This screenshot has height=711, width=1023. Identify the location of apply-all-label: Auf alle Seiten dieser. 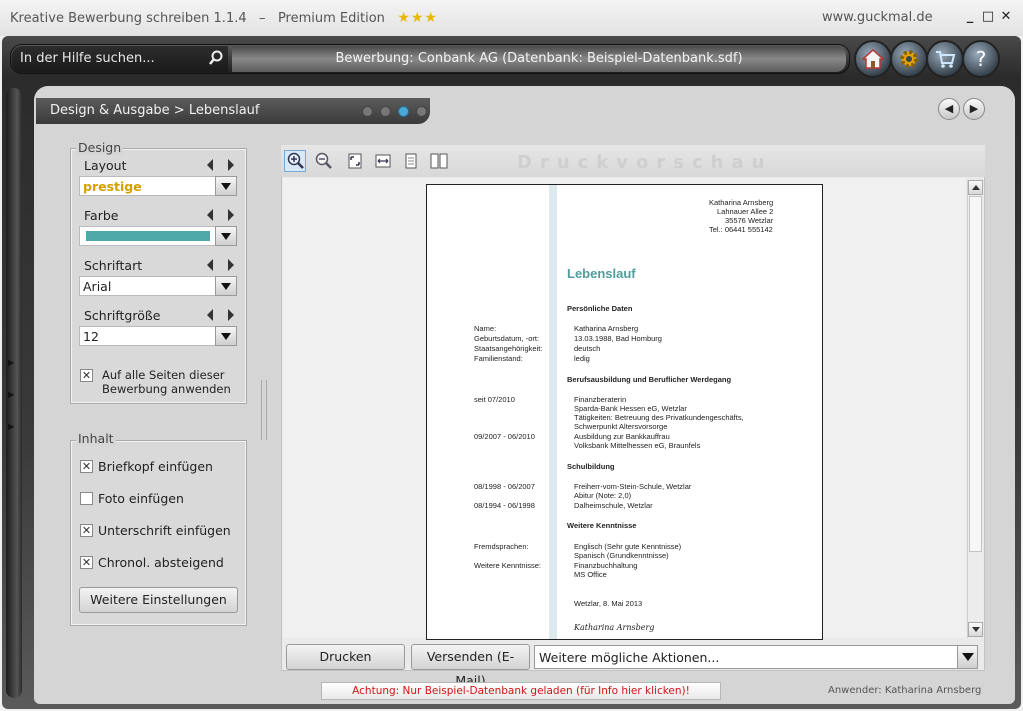
(163, 375).